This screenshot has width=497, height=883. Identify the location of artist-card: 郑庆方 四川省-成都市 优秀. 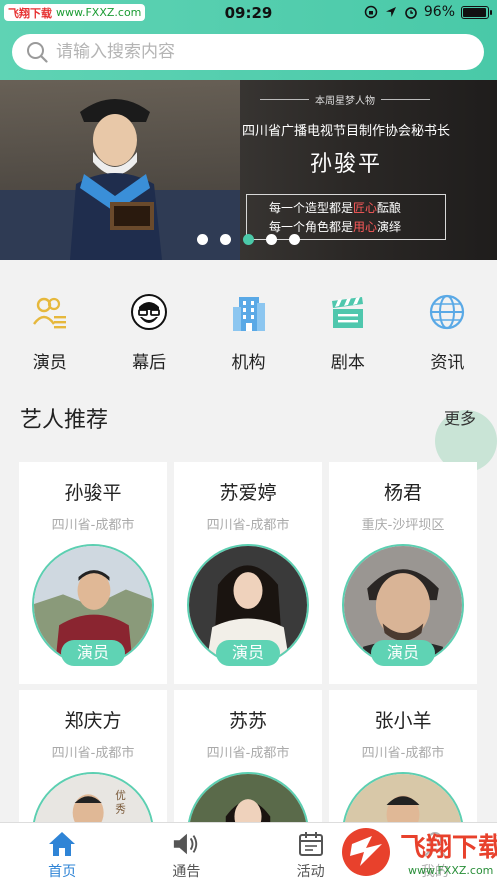
(93, 756).